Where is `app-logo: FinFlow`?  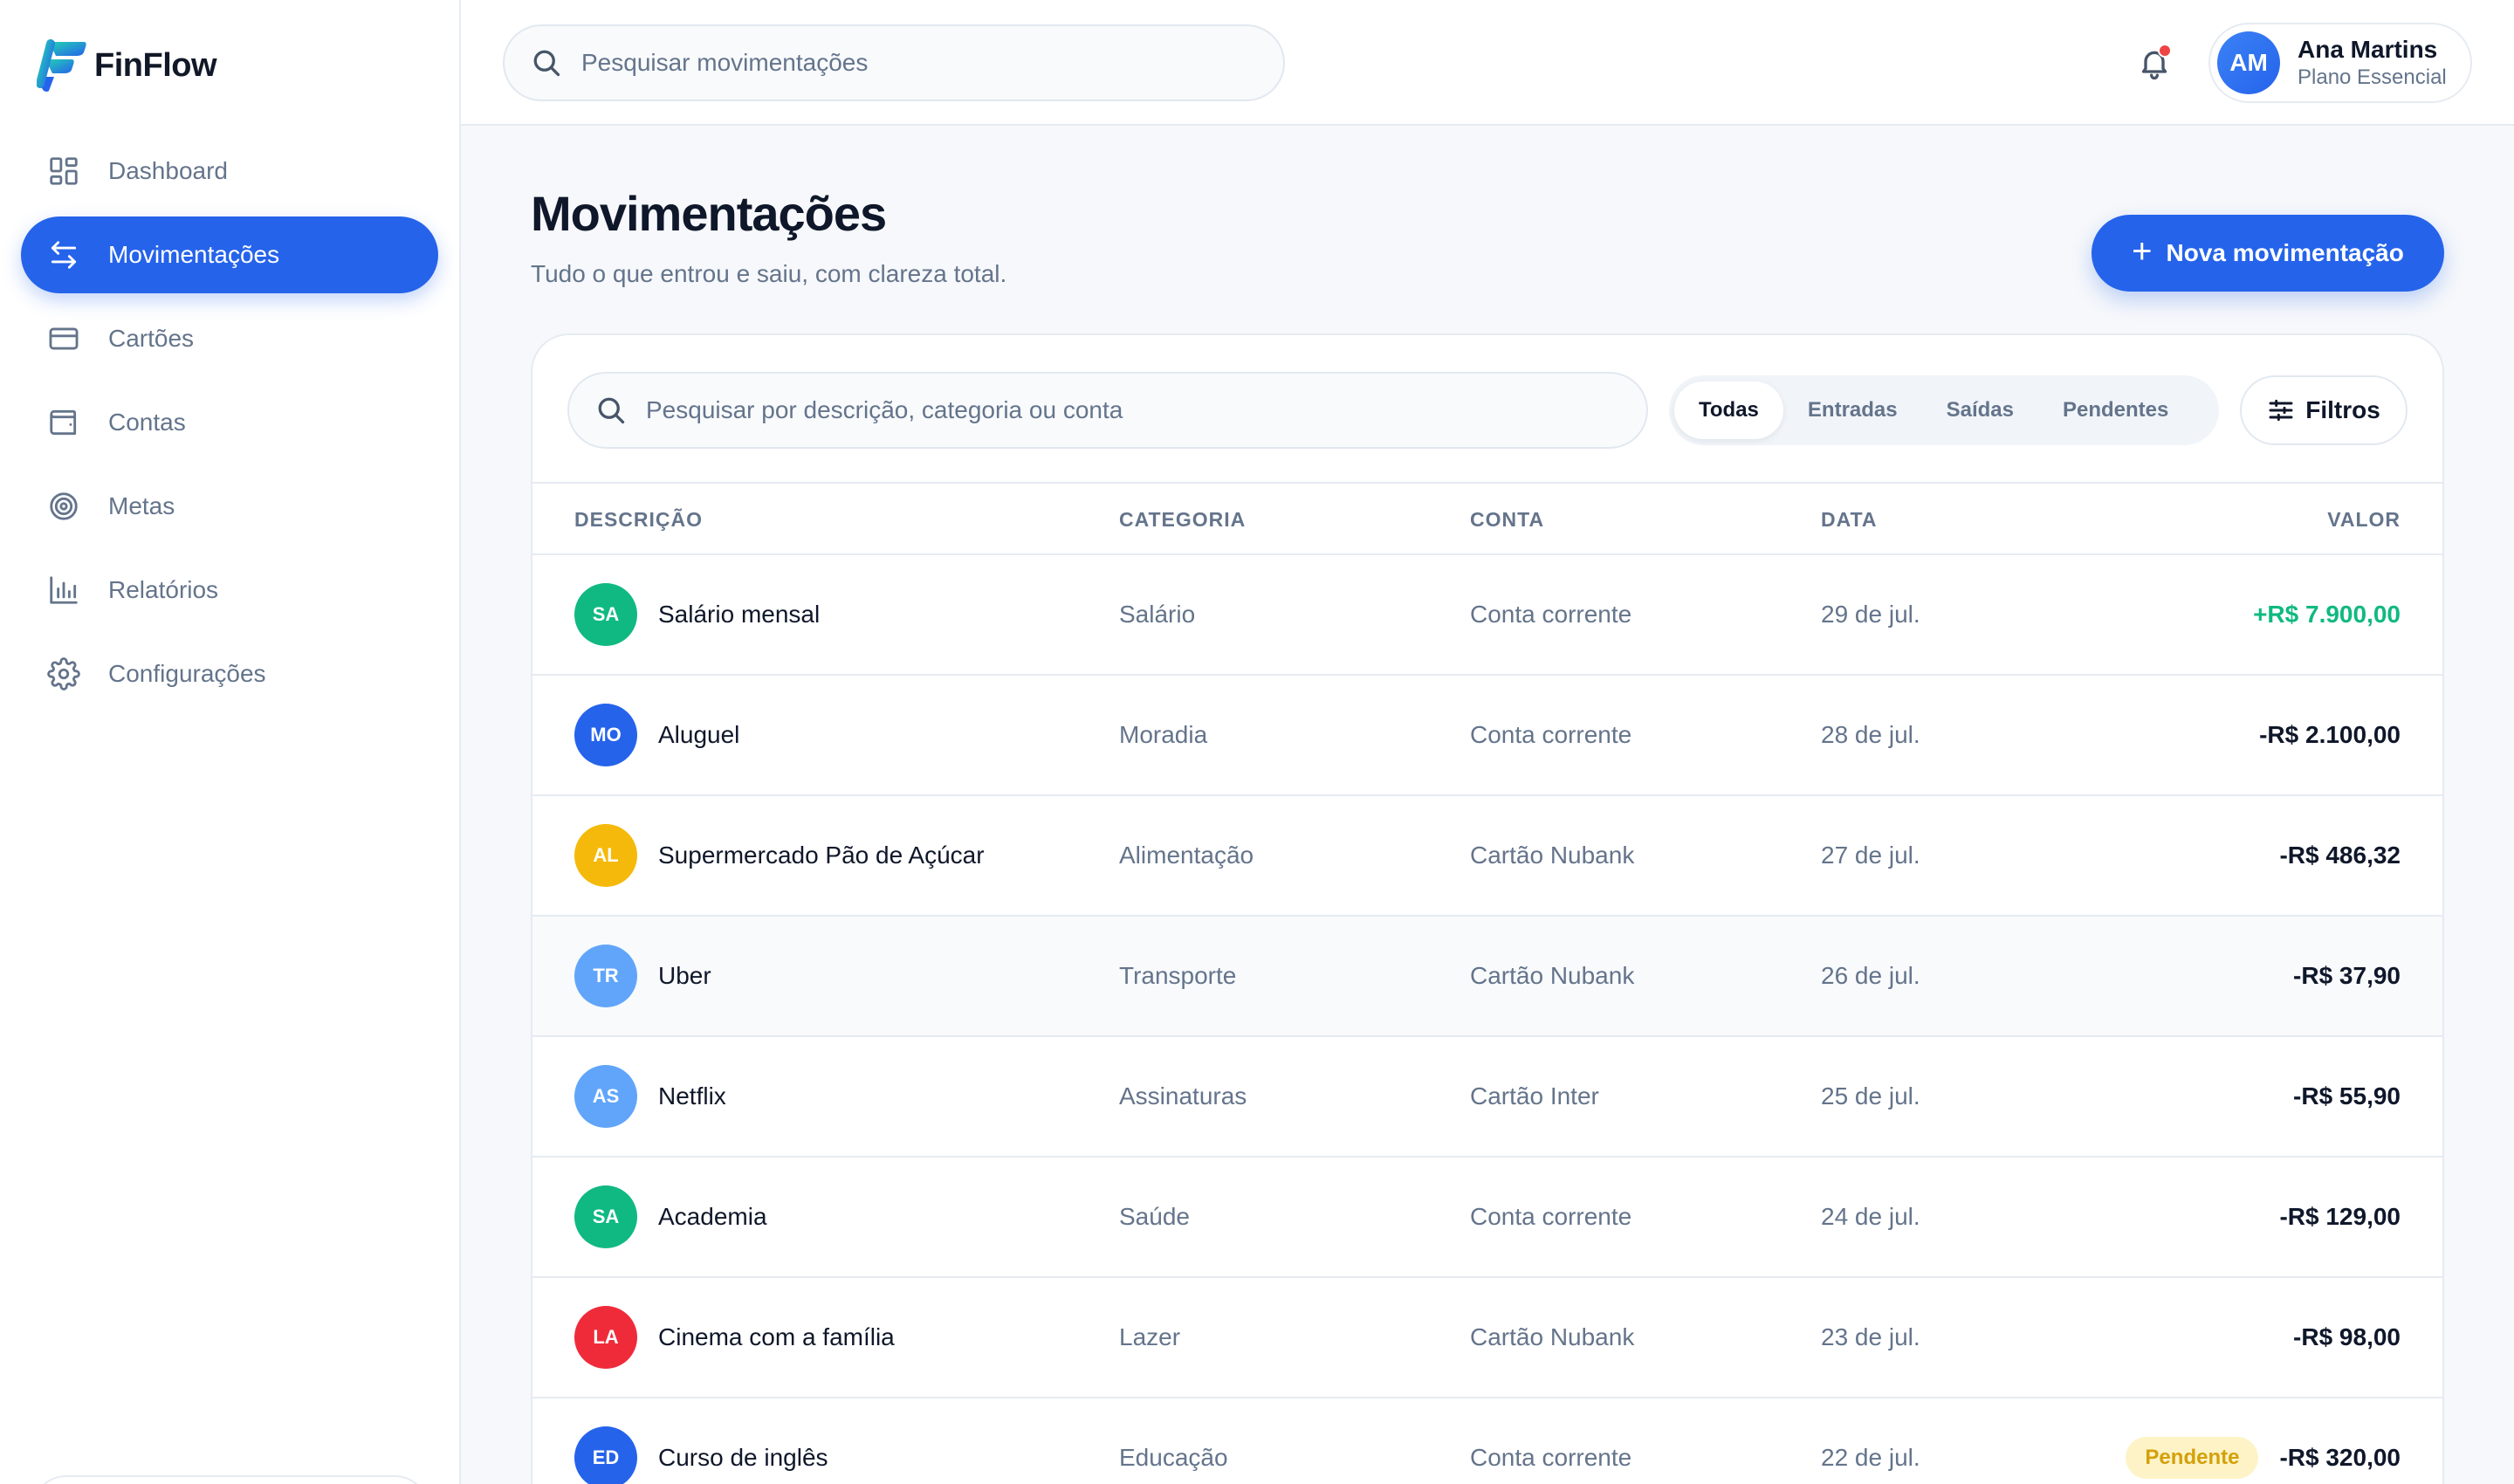 app-logo: FinFlow is located at coordinates (127, 65).